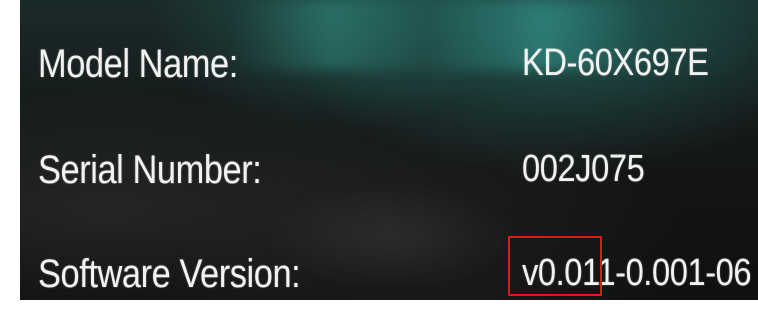 Image resolution: width=758 pixels, height=329 pixels. What do you see at coordinates (583, 169) in the screenshot?
I see `serial-number-value: 002J075` at bounding box center [583, 169].